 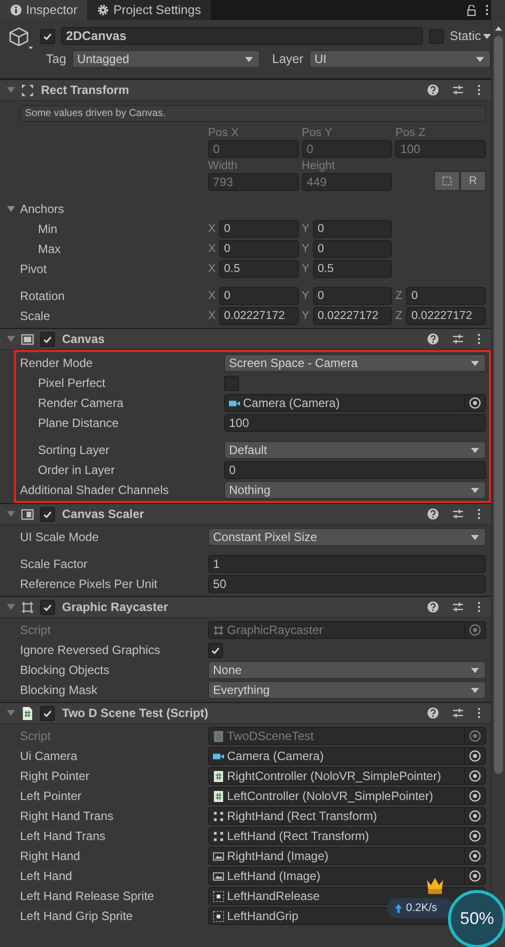 I want to click on dropdown: Default, so click(x=355, y=450).